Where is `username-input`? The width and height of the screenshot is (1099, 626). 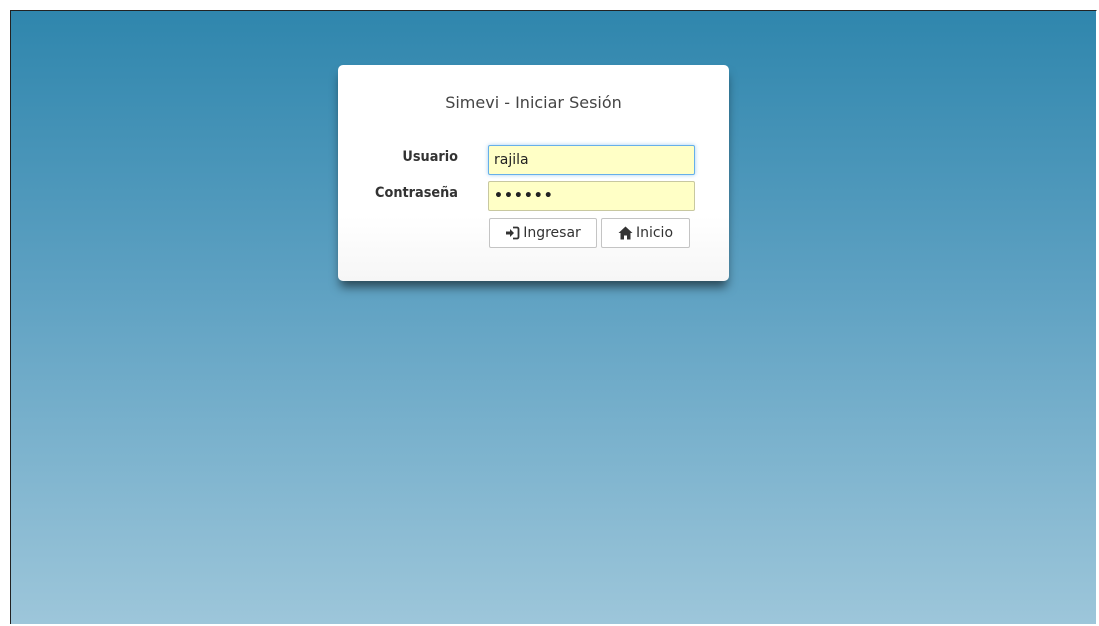
username-input is located at coordinates (591, 160).